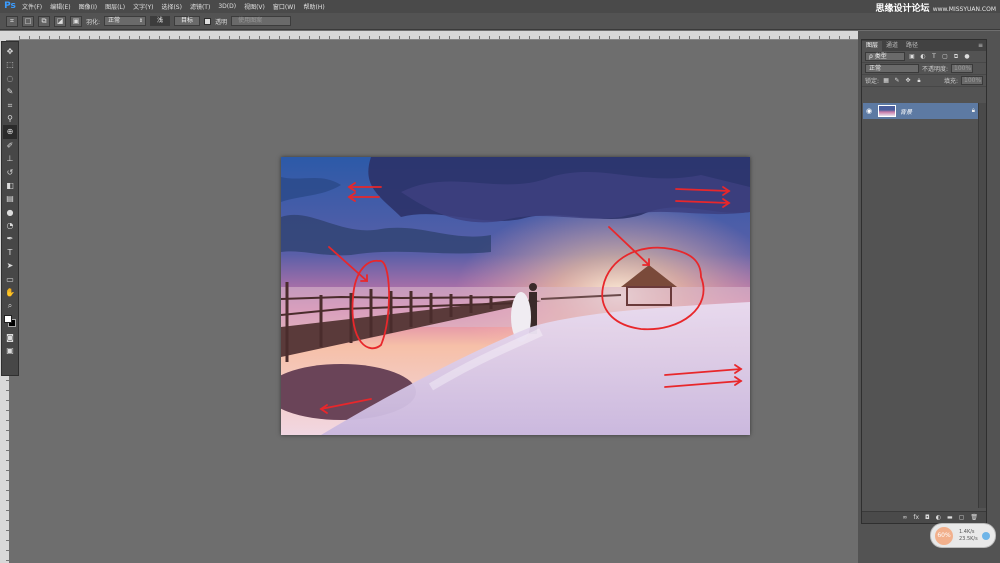 The image size is (1000, 563). I want to click on menu-help: 帮助(H), so click(314, 6).